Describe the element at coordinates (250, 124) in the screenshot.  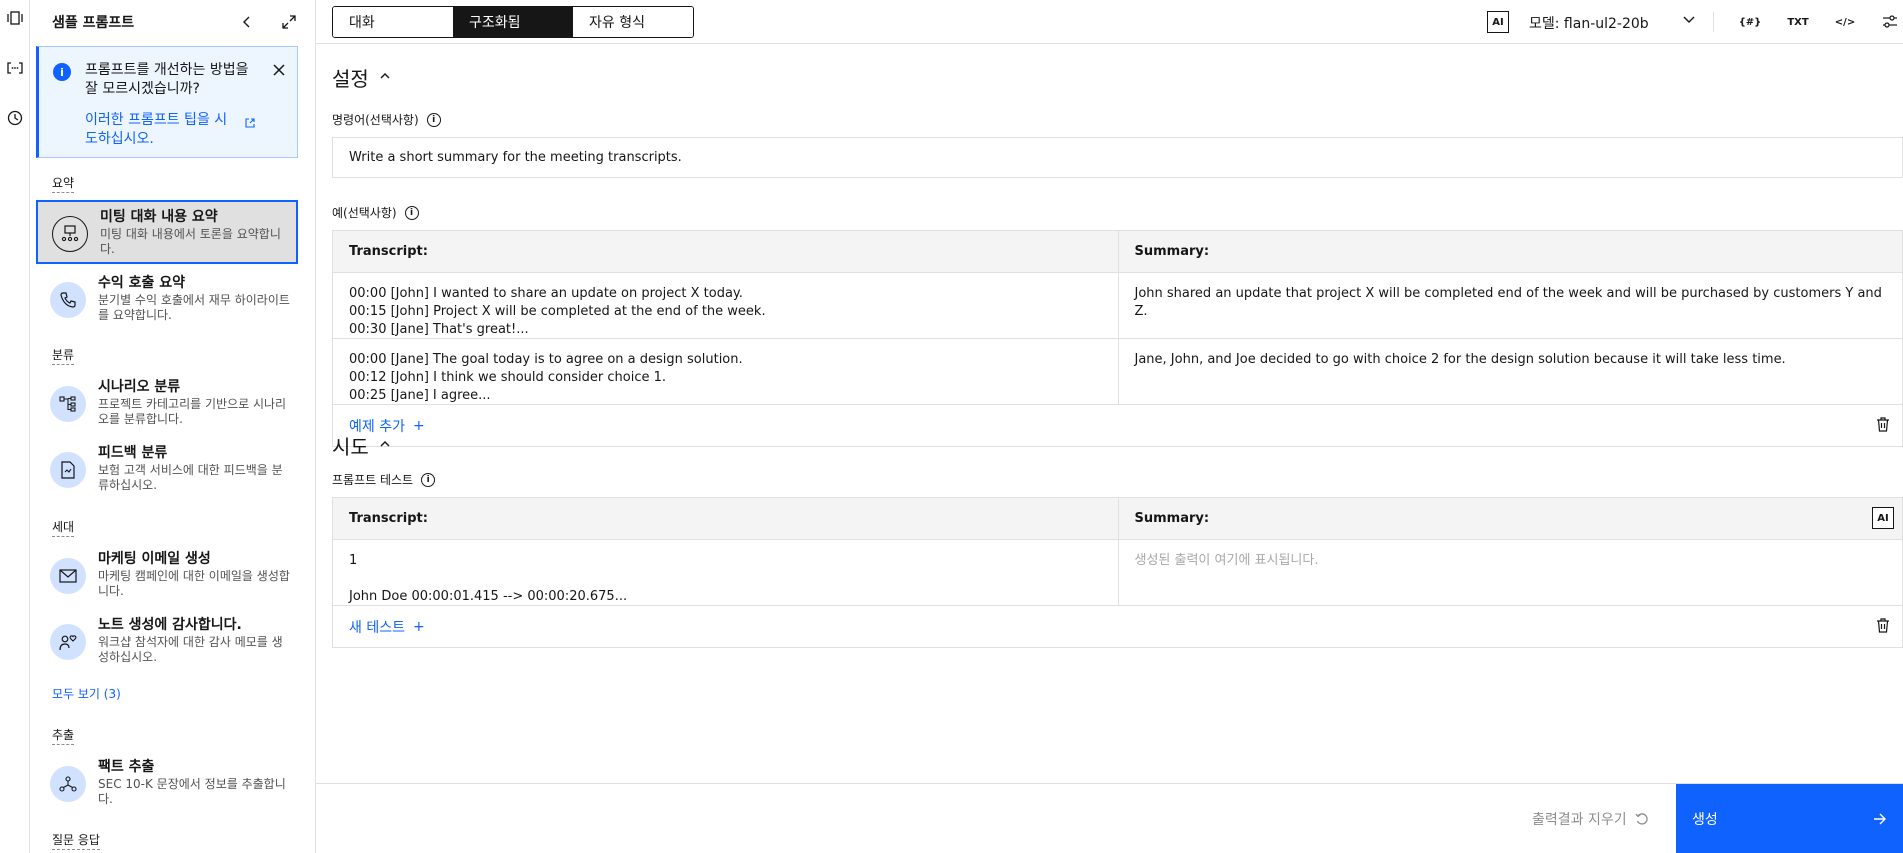
I see `external-link-icon` at that location.